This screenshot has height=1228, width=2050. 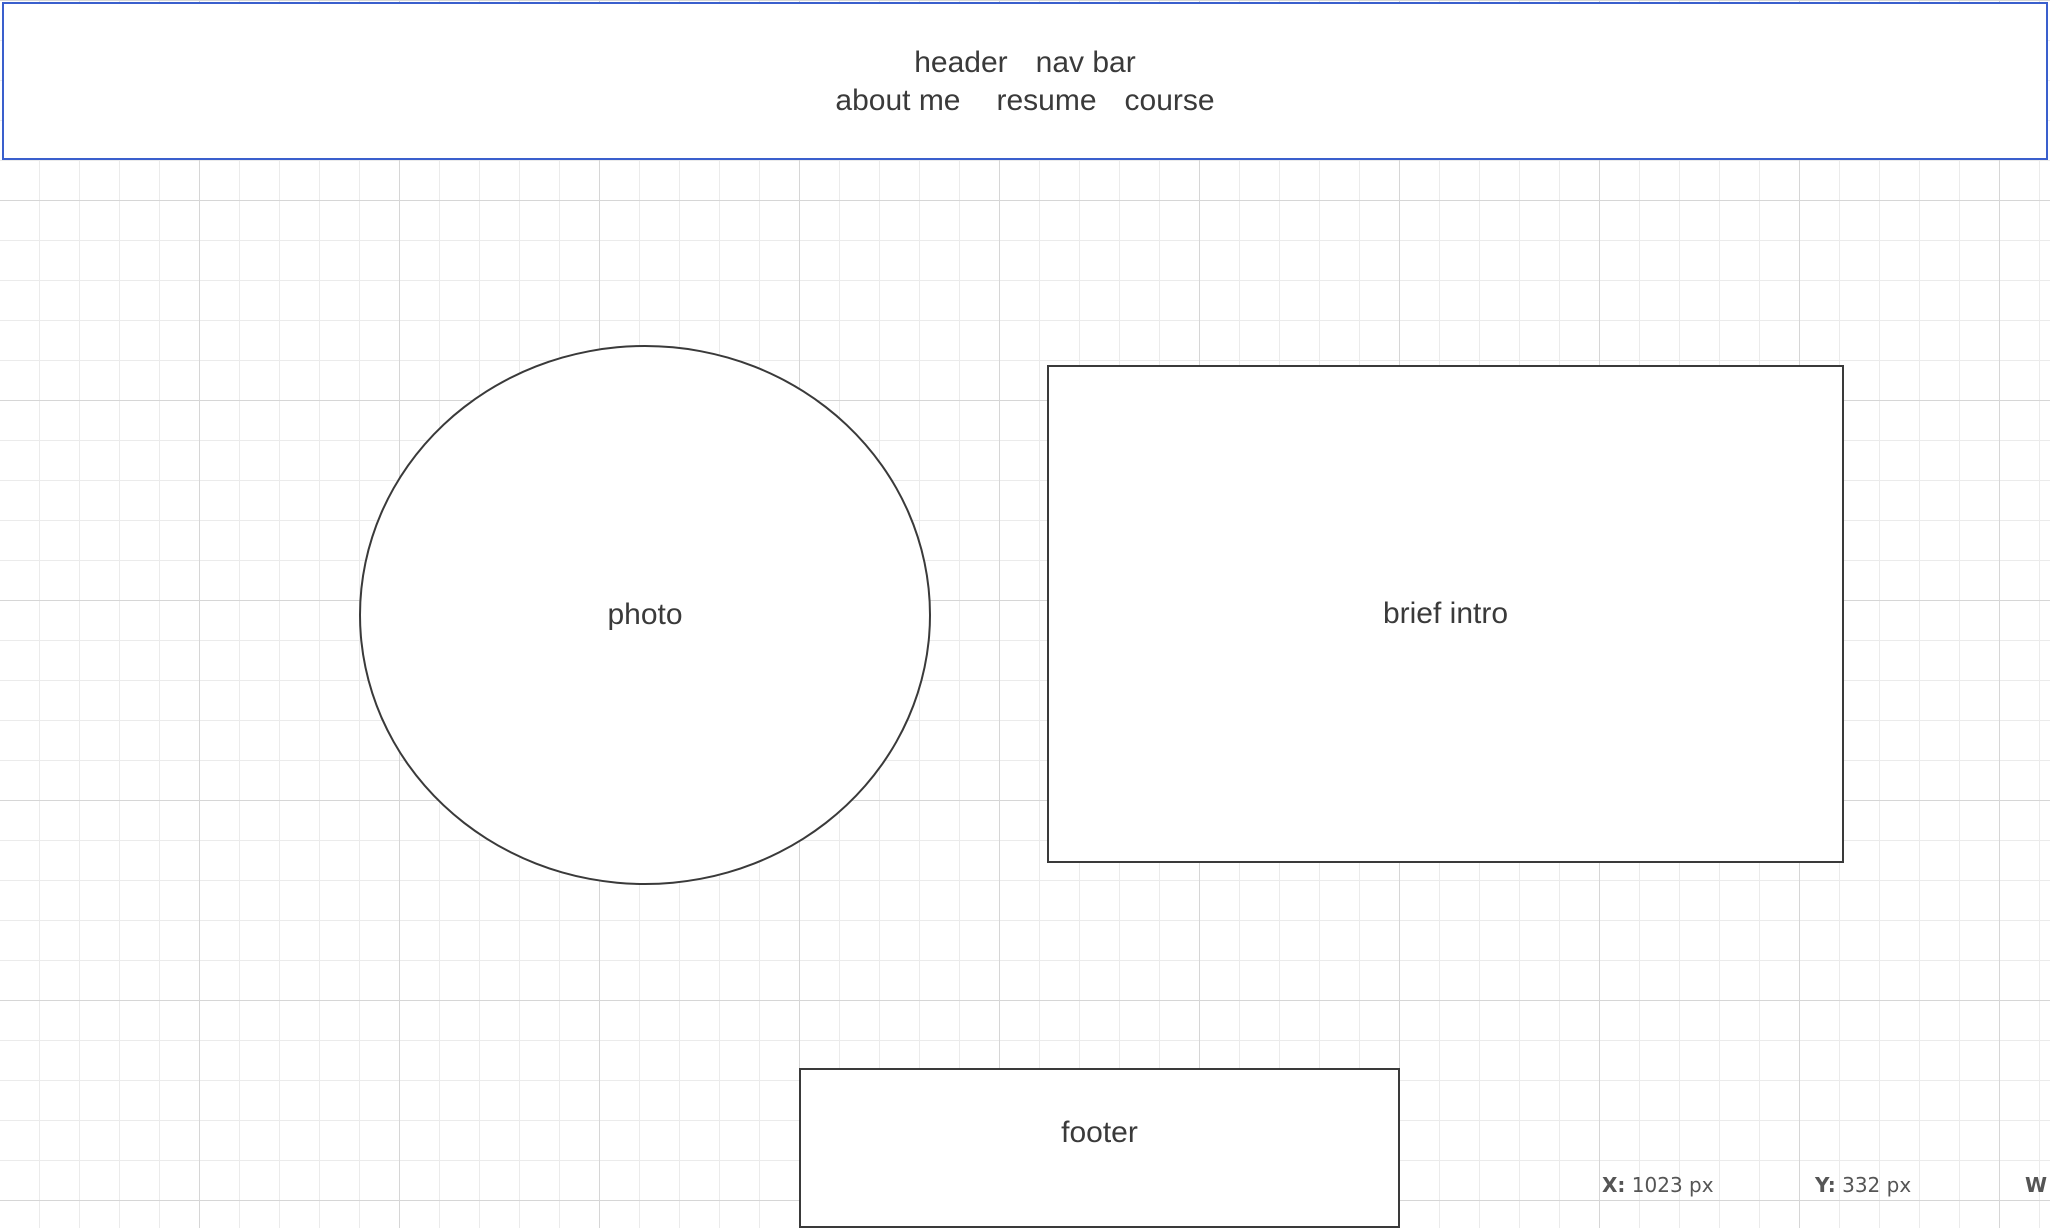 I want to click on footer-label: footer, so click(x=1099, y=1132).